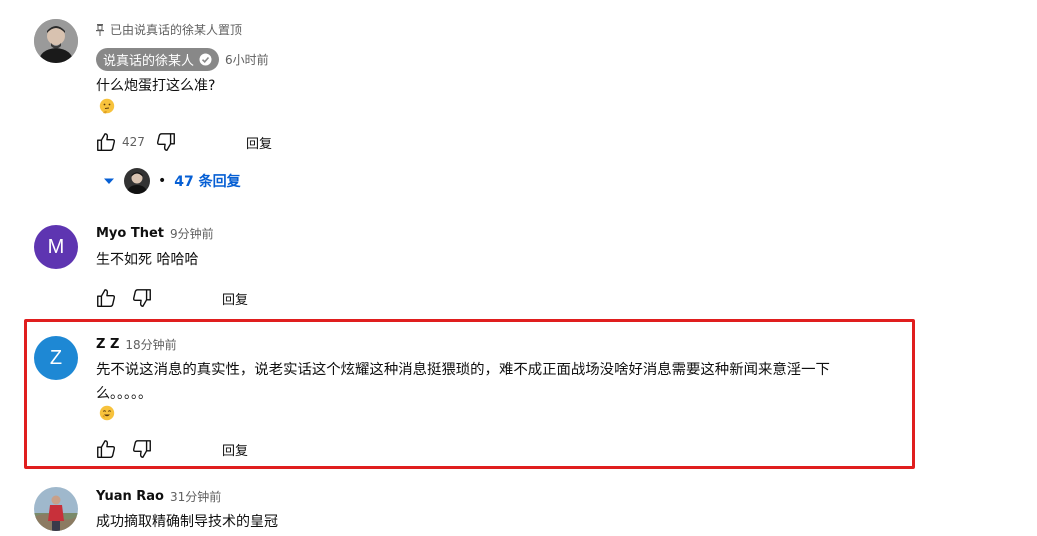  Describe the element at coordinates (195, 496) in the screenshot. I see `comment-time: 31分钟前` at that location.